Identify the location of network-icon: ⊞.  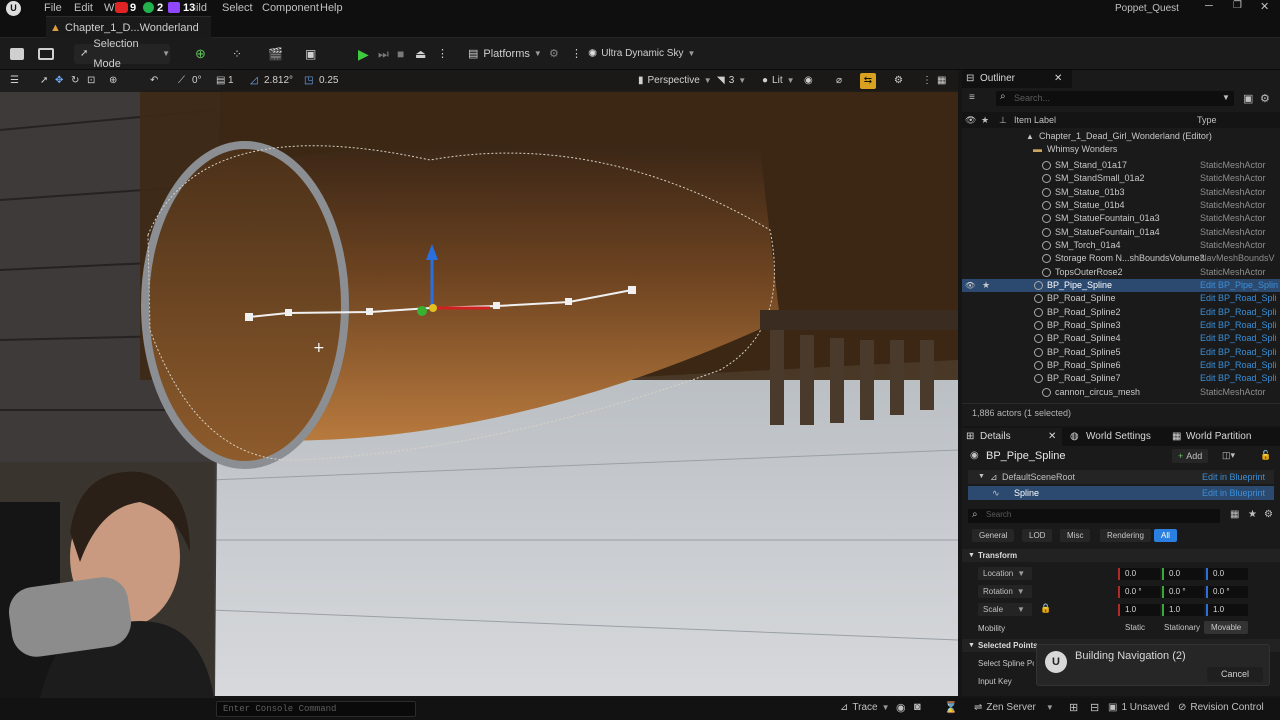
(1073, 707).